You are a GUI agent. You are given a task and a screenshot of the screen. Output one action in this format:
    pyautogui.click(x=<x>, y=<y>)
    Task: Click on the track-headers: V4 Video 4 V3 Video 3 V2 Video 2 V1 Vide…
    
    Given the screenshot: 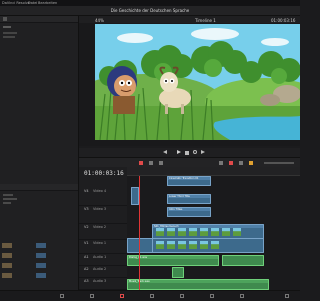 What is the action you would take?
    pyautogui.click(x=103, y=228)
    